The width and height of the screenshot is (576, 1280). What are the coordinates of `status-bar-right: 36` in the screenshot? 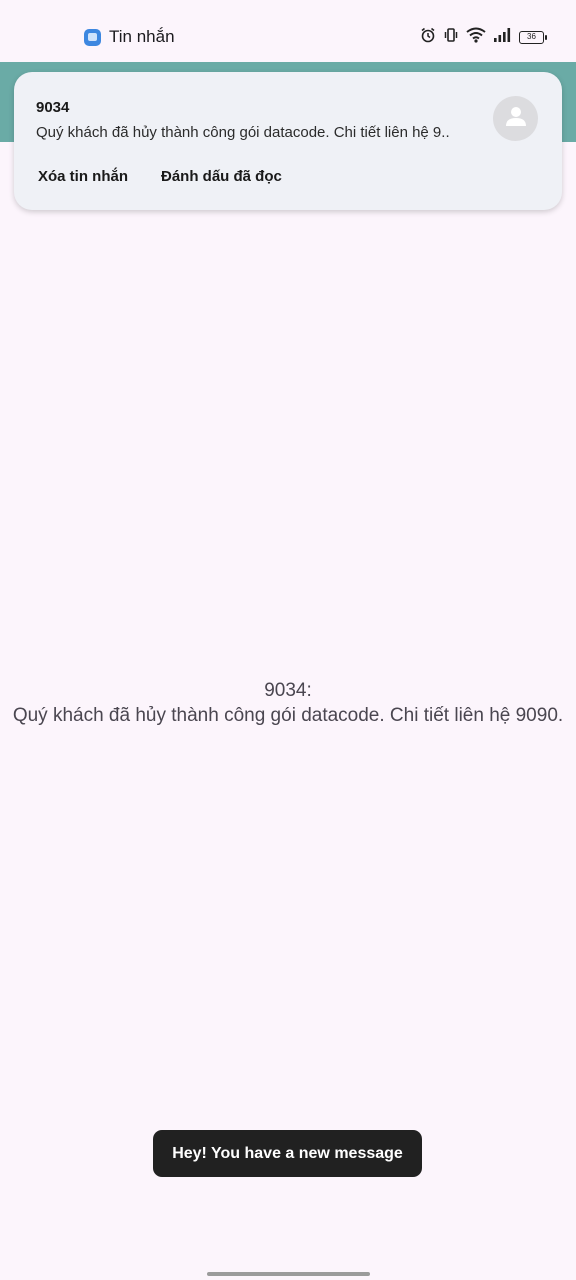 It's located at (483, 37).